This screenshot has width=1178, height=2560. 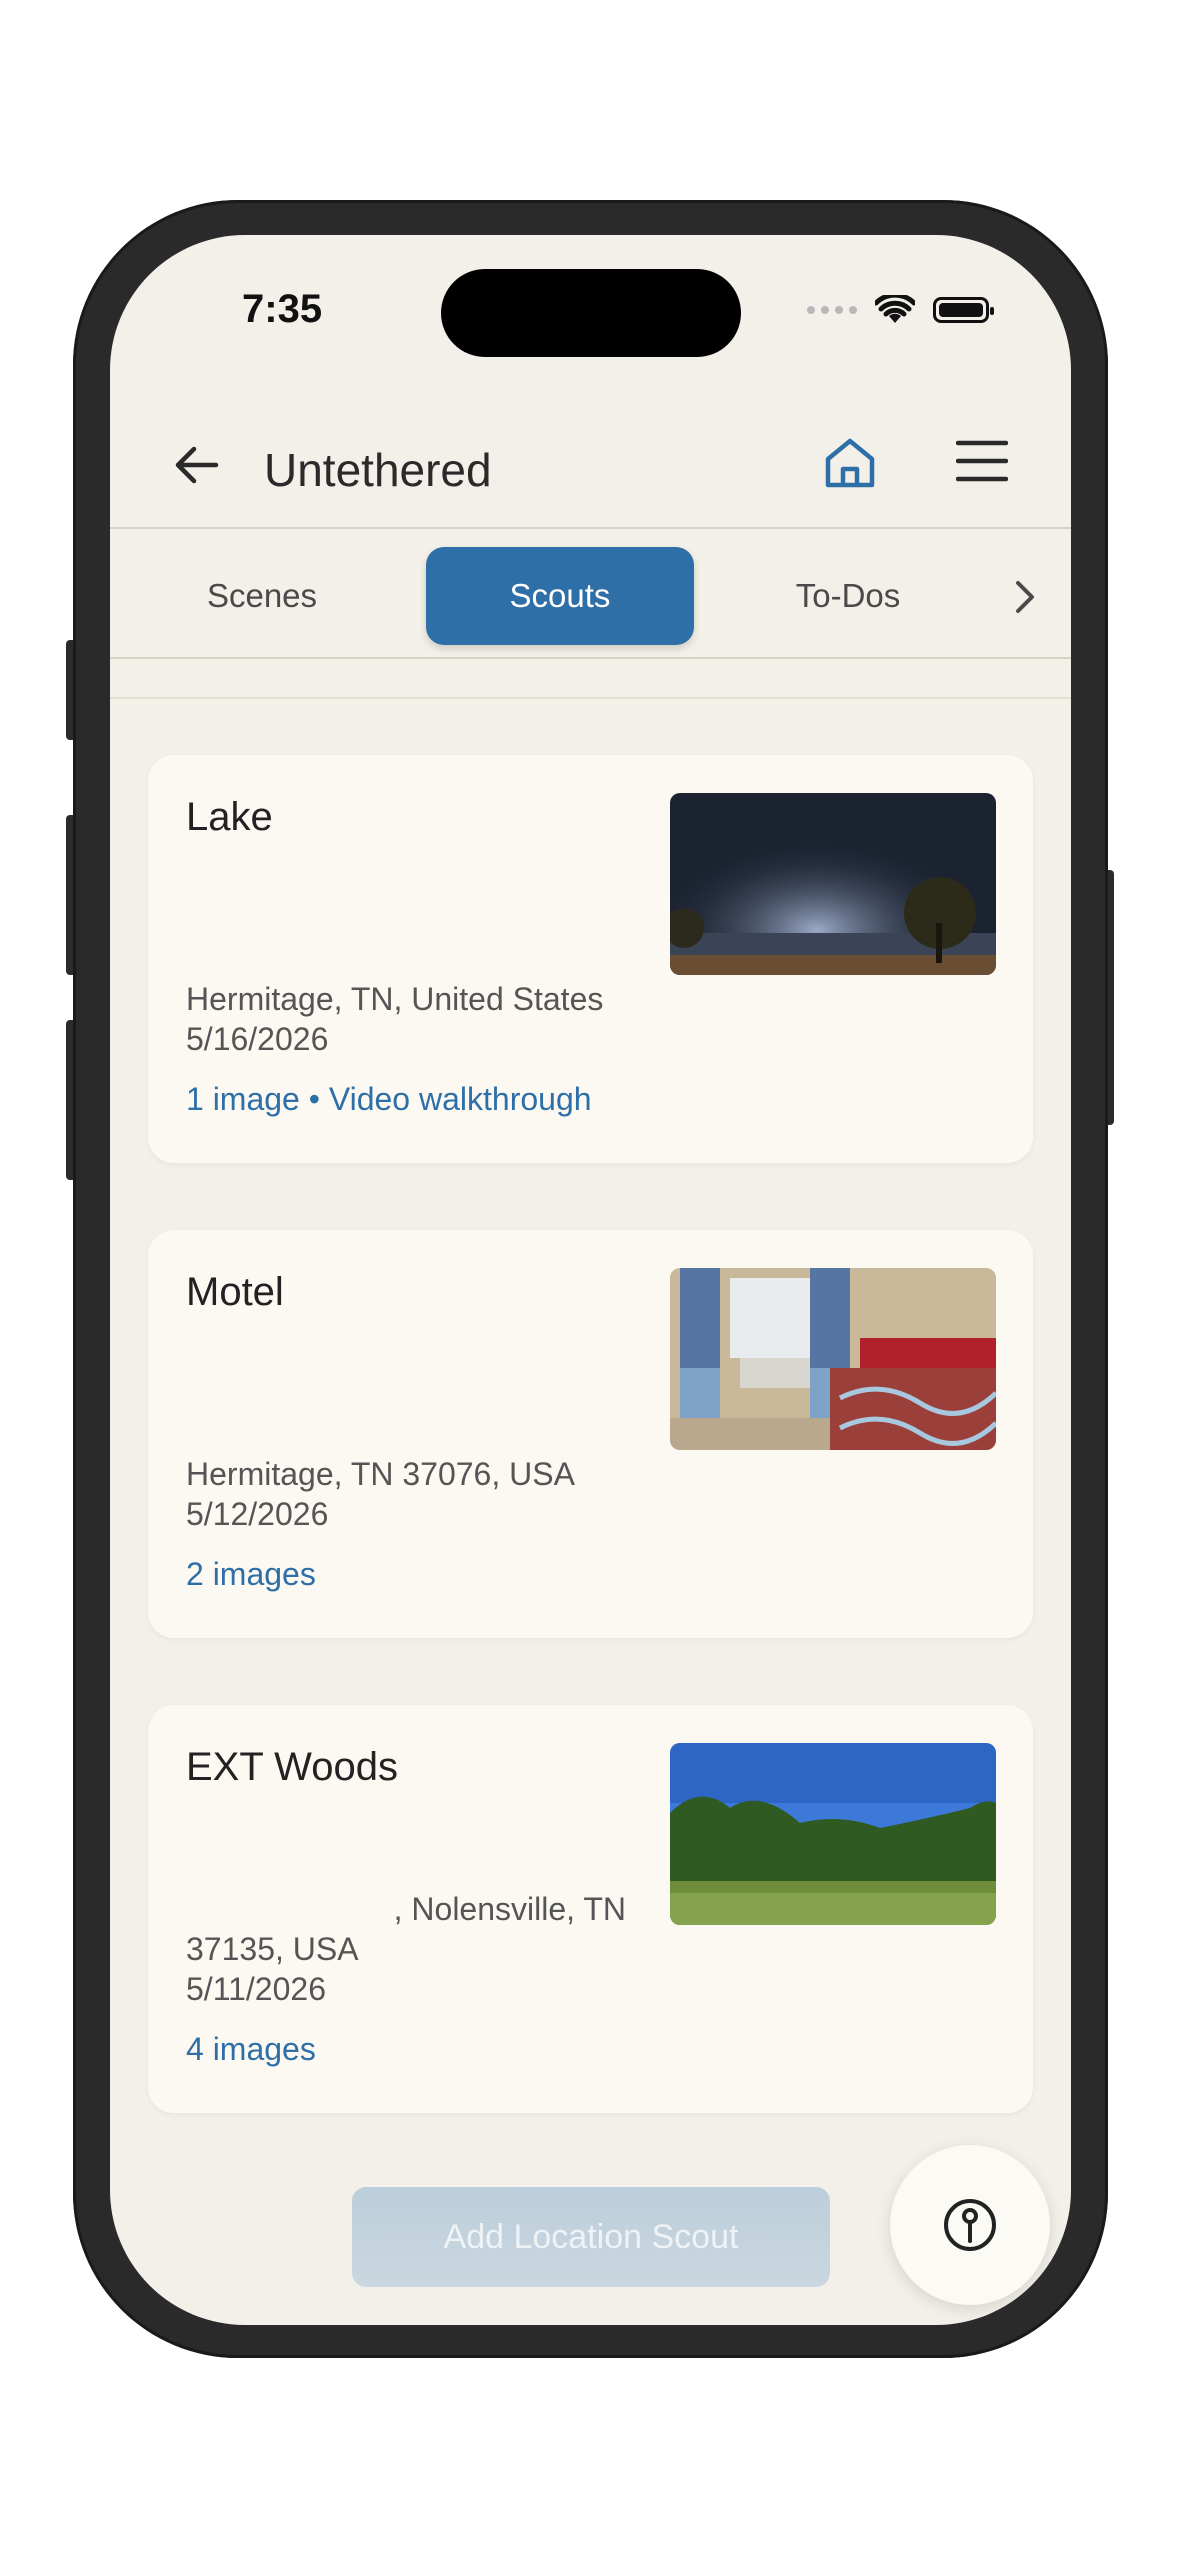 I want to click on wifi-icon, so click(x=895, y=309).